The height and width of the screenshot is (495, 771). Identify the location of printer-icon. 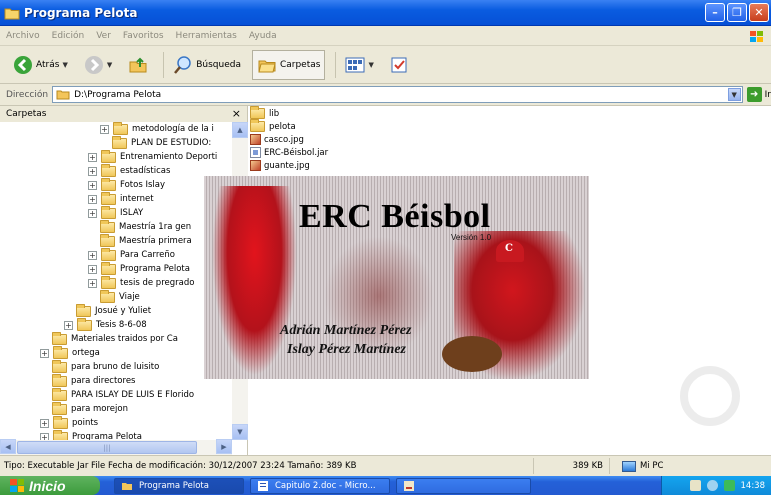
(695, 485).